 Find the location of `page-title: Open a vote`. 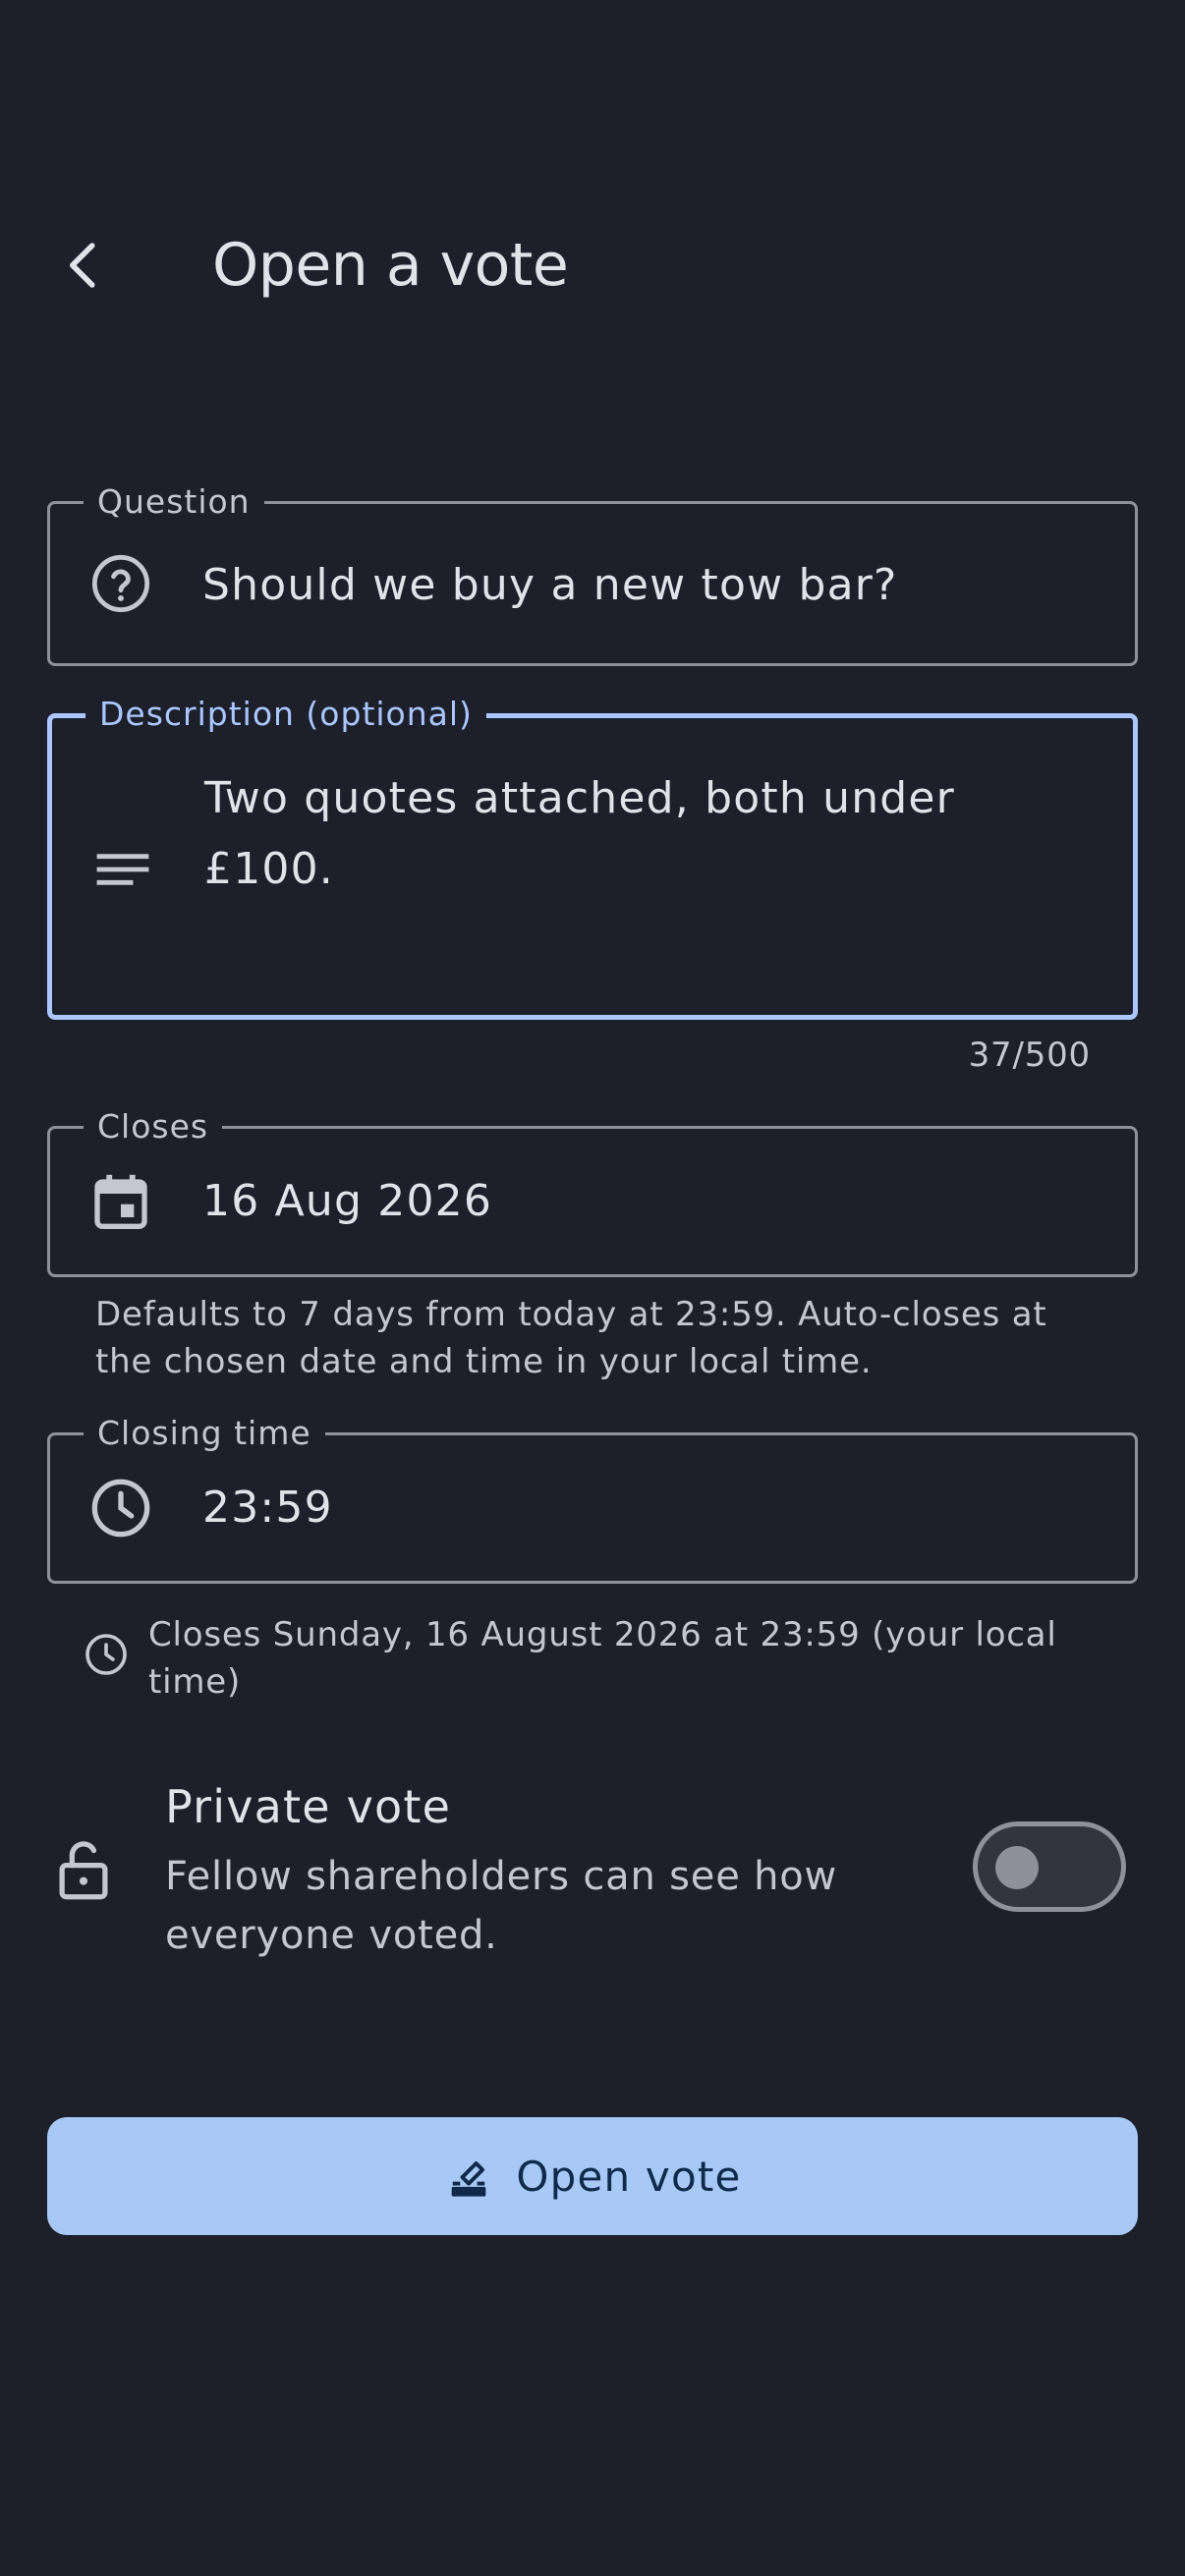

page-title: Open a vote is located at coordinates (391, 265).